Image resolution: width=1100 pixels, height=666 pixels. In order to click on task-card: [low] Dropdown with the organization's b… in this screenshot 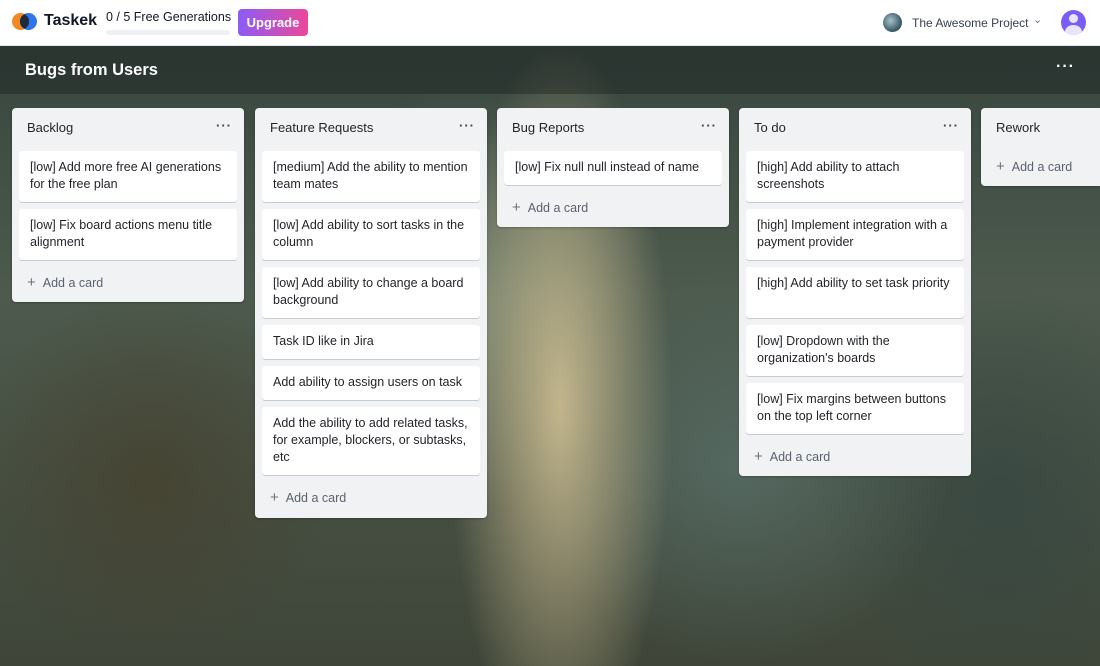, I will do `click(855, 350)`.